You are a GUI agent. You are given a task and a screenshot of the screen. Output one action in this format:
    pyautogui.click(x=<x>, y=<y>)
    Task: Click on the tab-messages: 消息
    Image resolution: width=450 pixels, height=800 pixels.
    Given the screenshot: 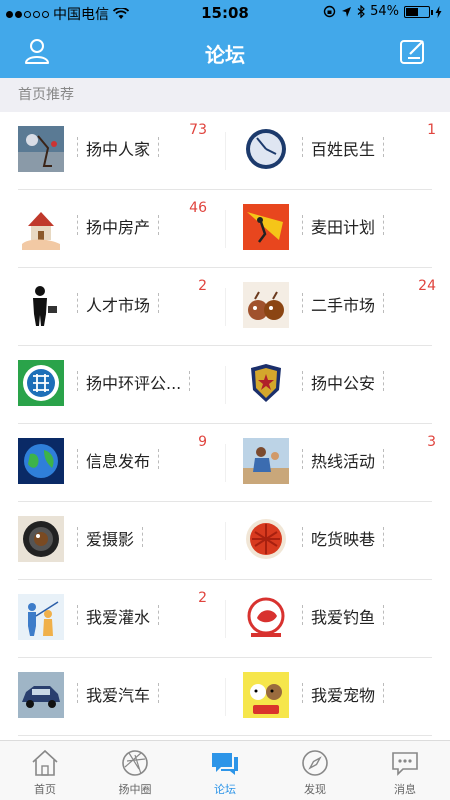 What is the action you would take?
    pyautogui.click(x=405, y=770)
    